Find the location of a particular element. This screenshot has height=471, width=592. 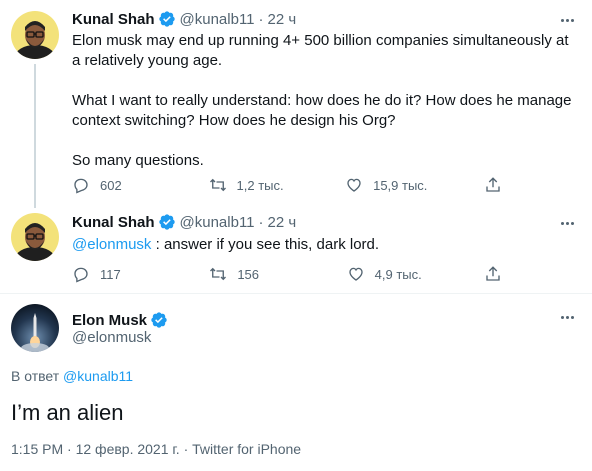

reply-context: В ответ @kunalb11 is located at coordinates (72, 376).